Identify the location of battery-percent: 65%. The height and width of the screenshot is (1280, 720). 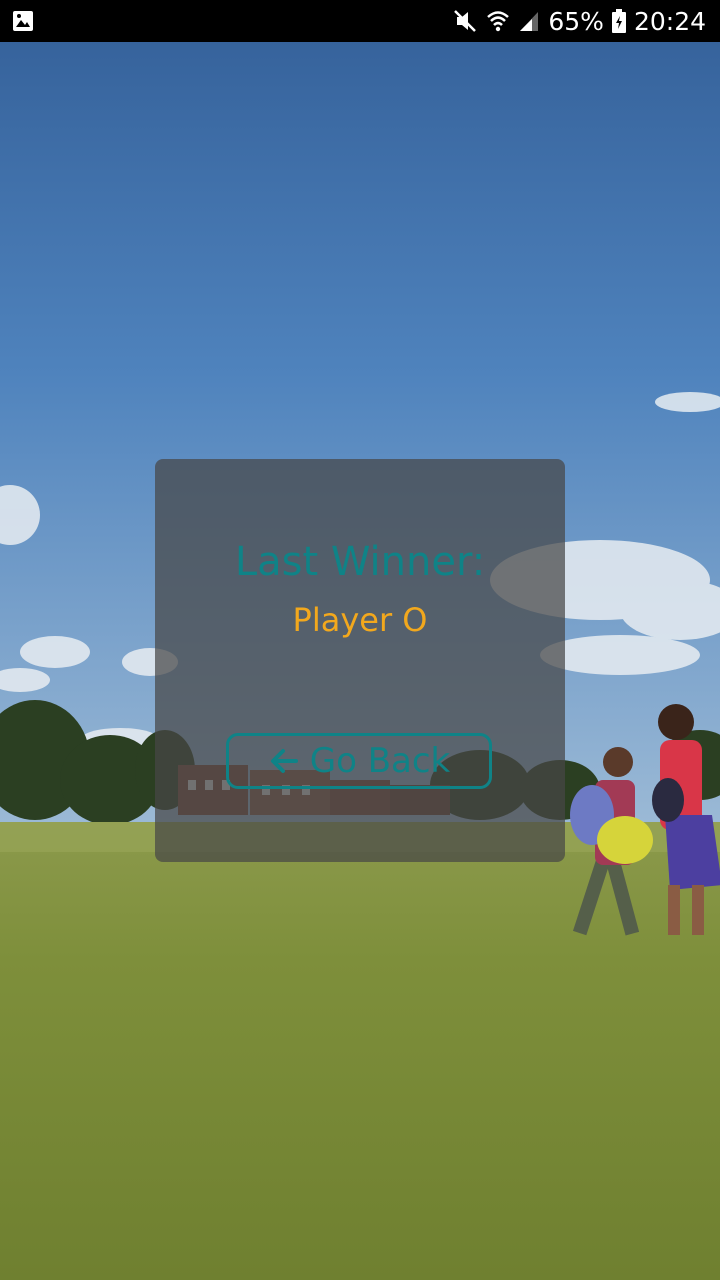
(576, 21).